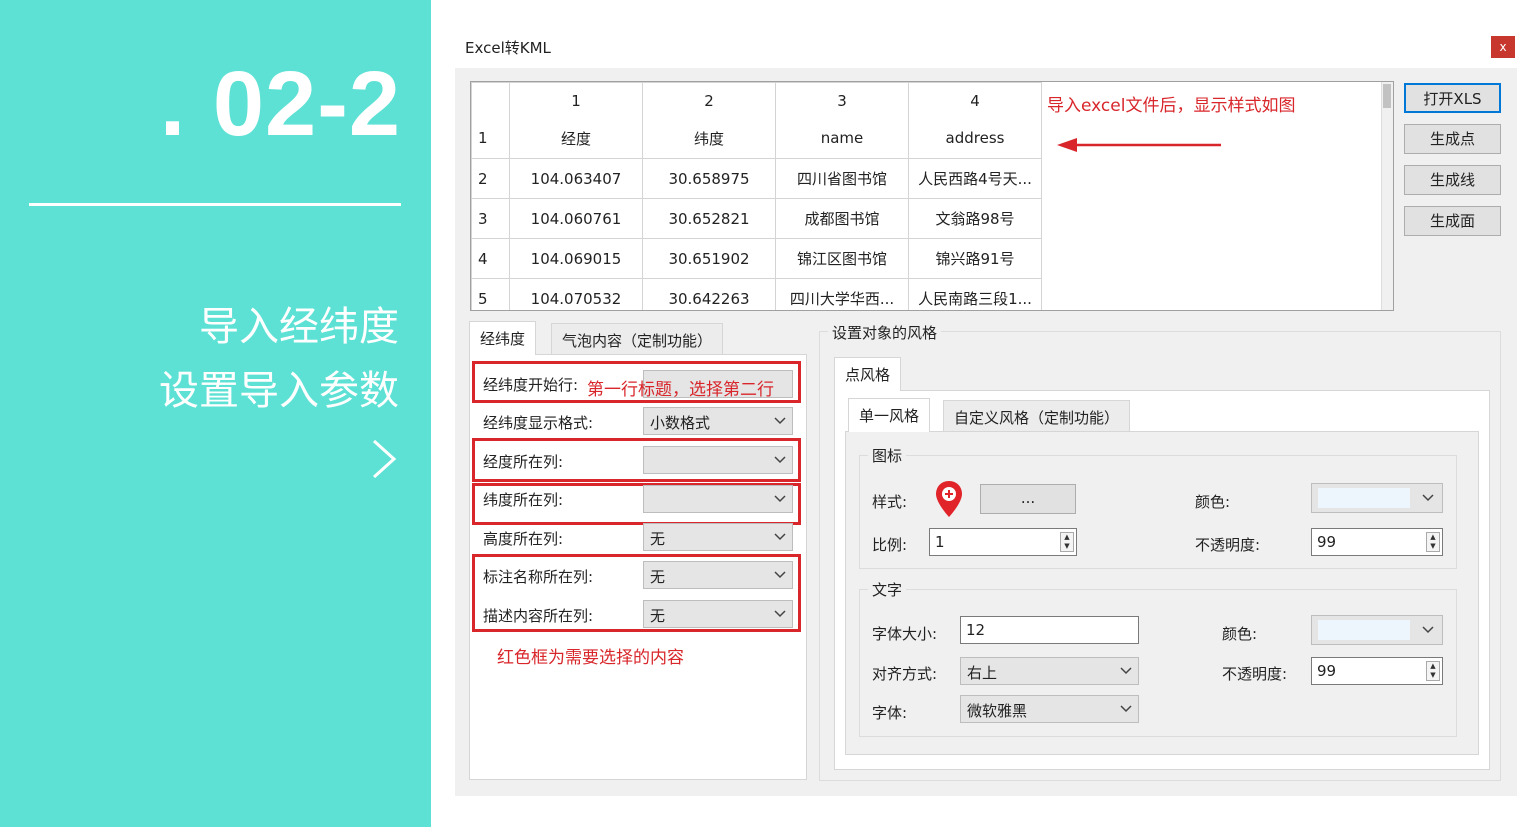 The height and width of the screenshot is (827, 1517). Describe the element at coordinates (976, 630) in the screenshot. I see `font-size-value: 12` at that location.